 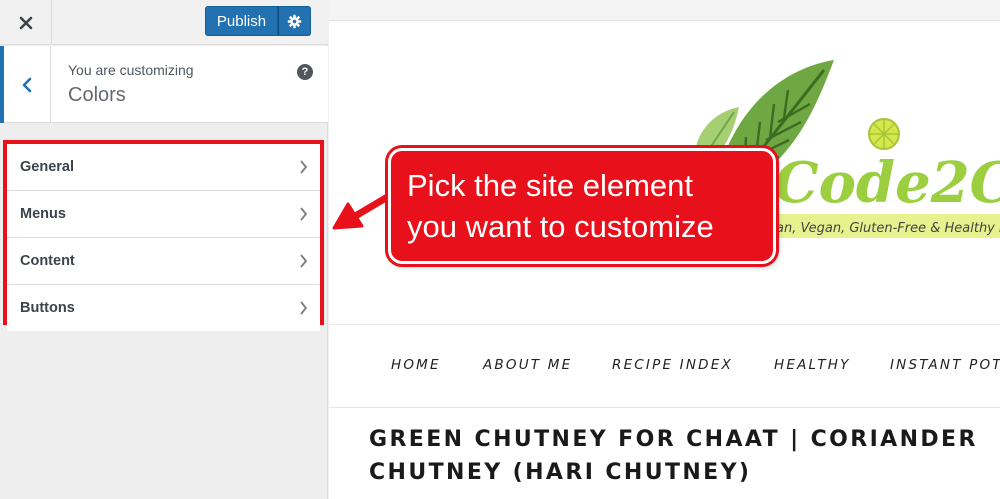 I want to click on callout-line: Pick the site element, so click(x=550, y=185).